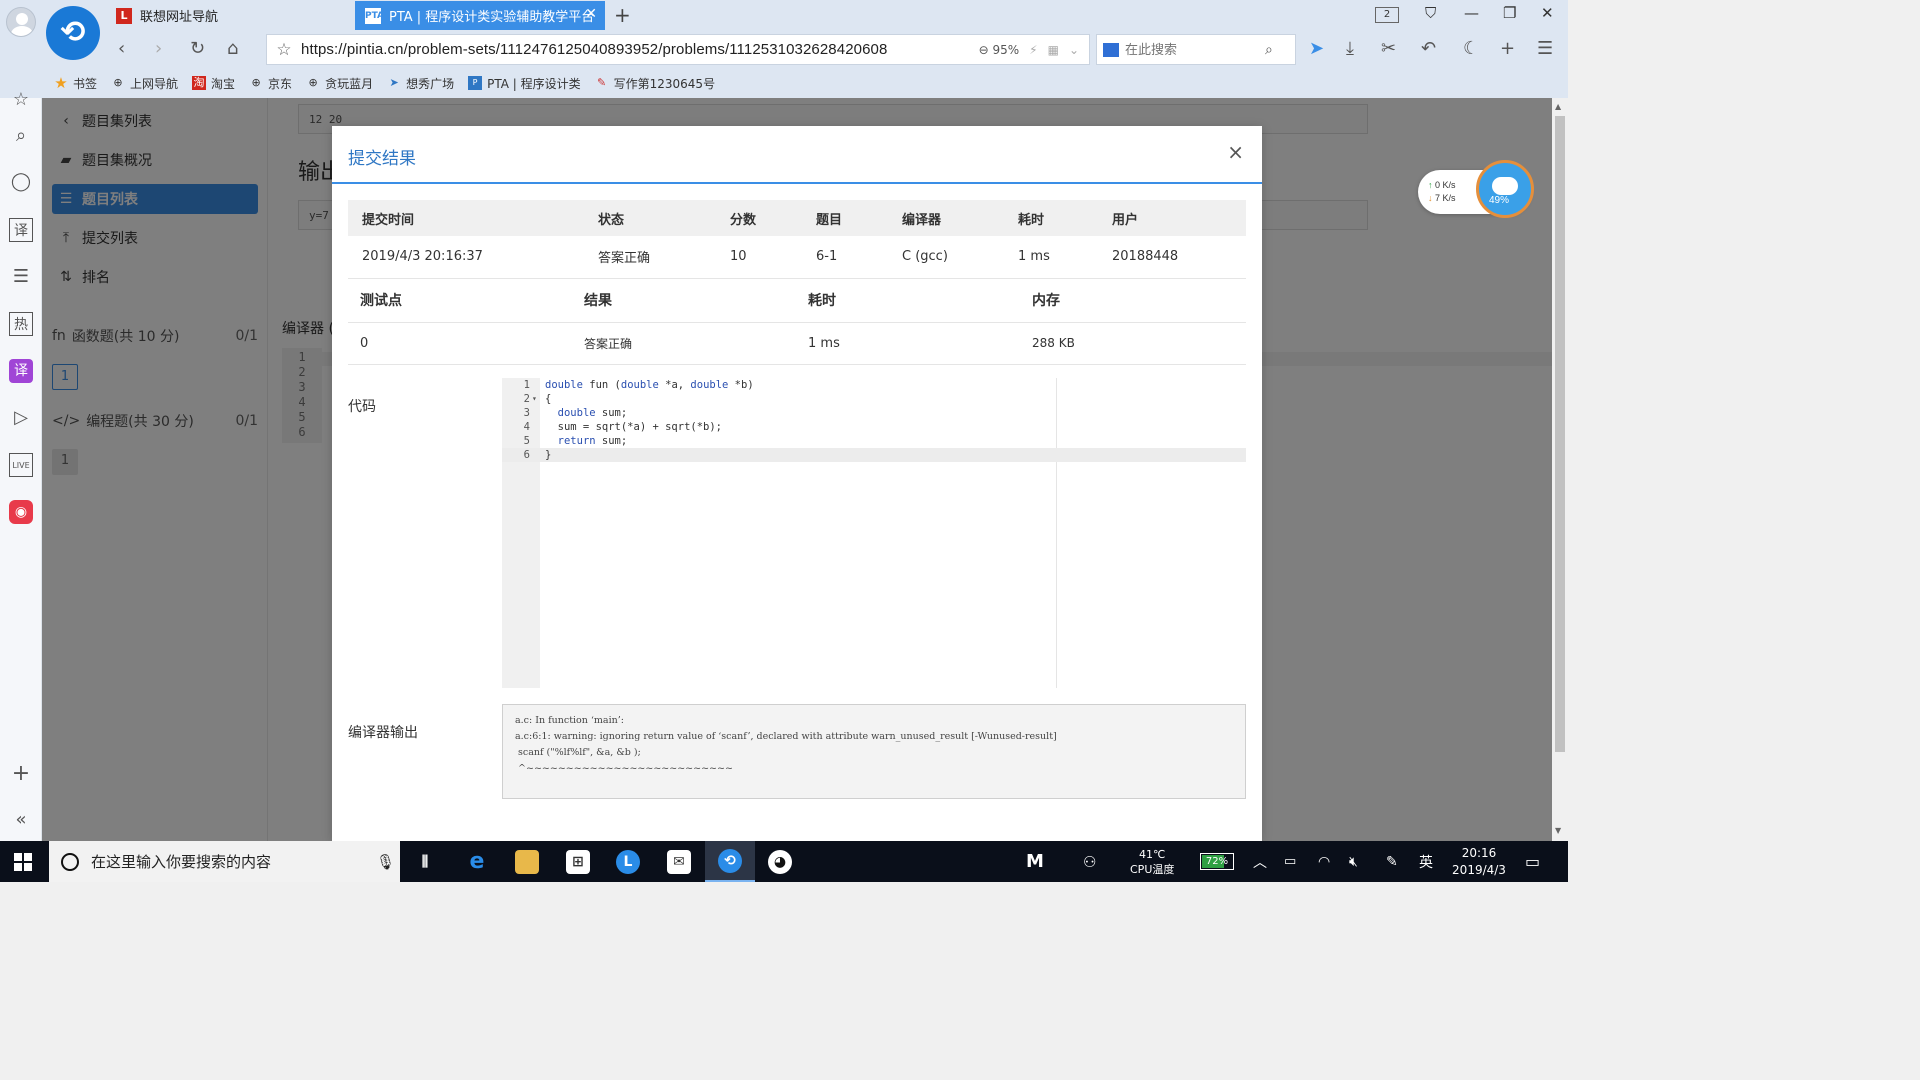 The image size is (1920, 1080). I want to click on cpu-ball-icon: 49%, so click(1505, 189).